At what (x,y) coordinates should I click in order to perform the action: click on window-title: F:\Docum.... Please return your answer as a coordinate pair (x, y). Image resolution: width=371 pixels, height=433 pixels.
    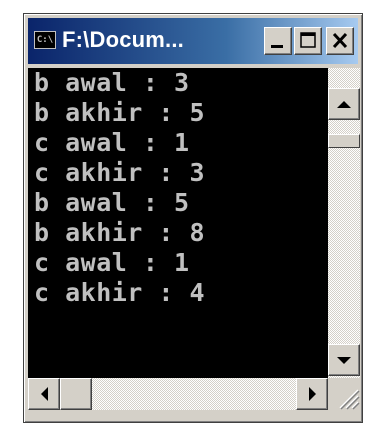
    Looking at the image, I should click on (123, 39).